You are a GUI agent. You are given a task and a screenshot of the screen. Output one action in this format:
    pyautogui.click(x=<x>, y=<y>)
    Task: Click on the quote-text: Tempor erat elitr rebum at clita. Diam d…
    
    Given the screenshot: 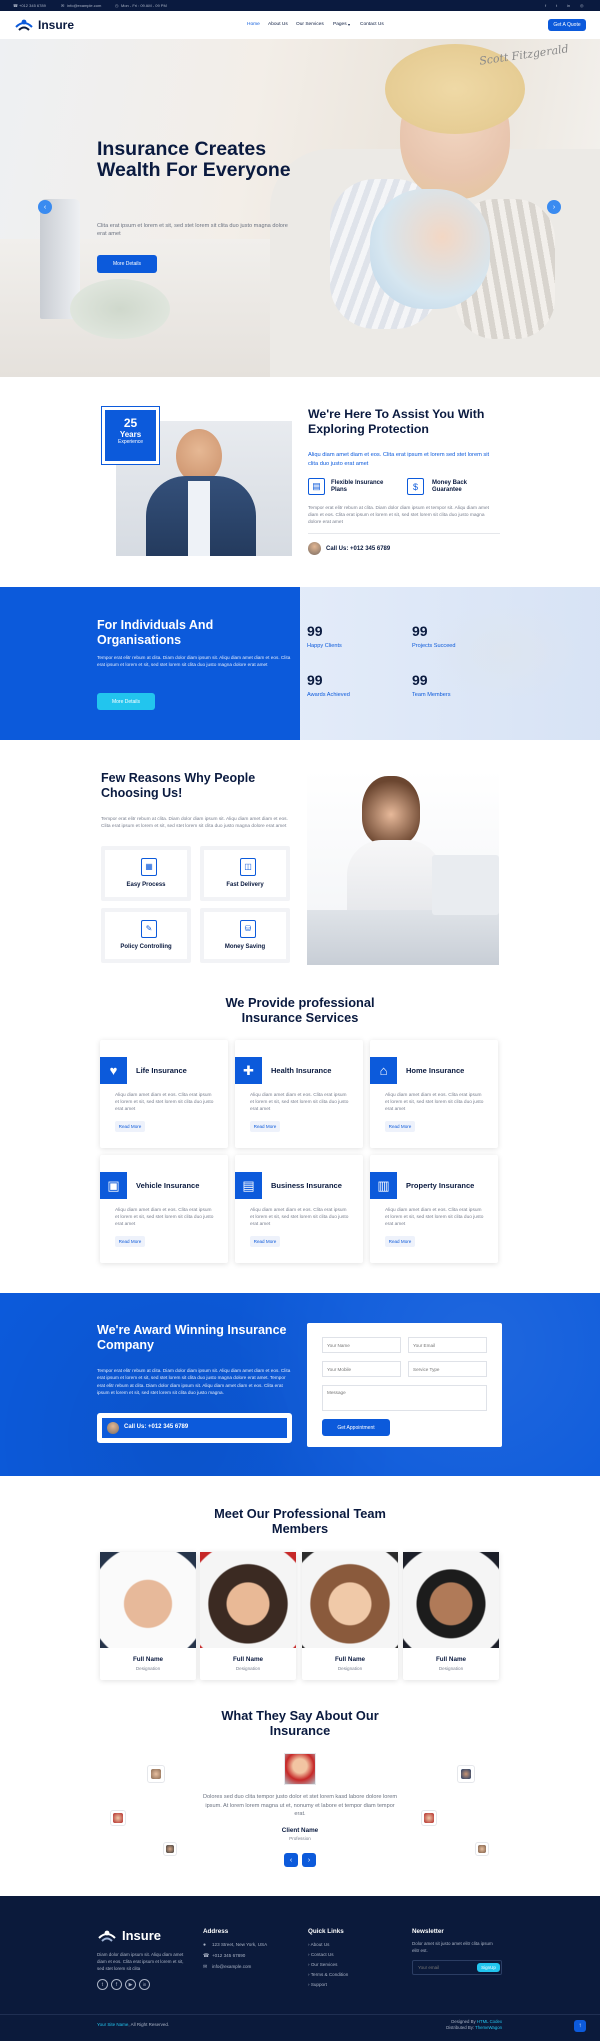 What is the action you would take?
    pyautogui.click(x=194, y=1381)
    